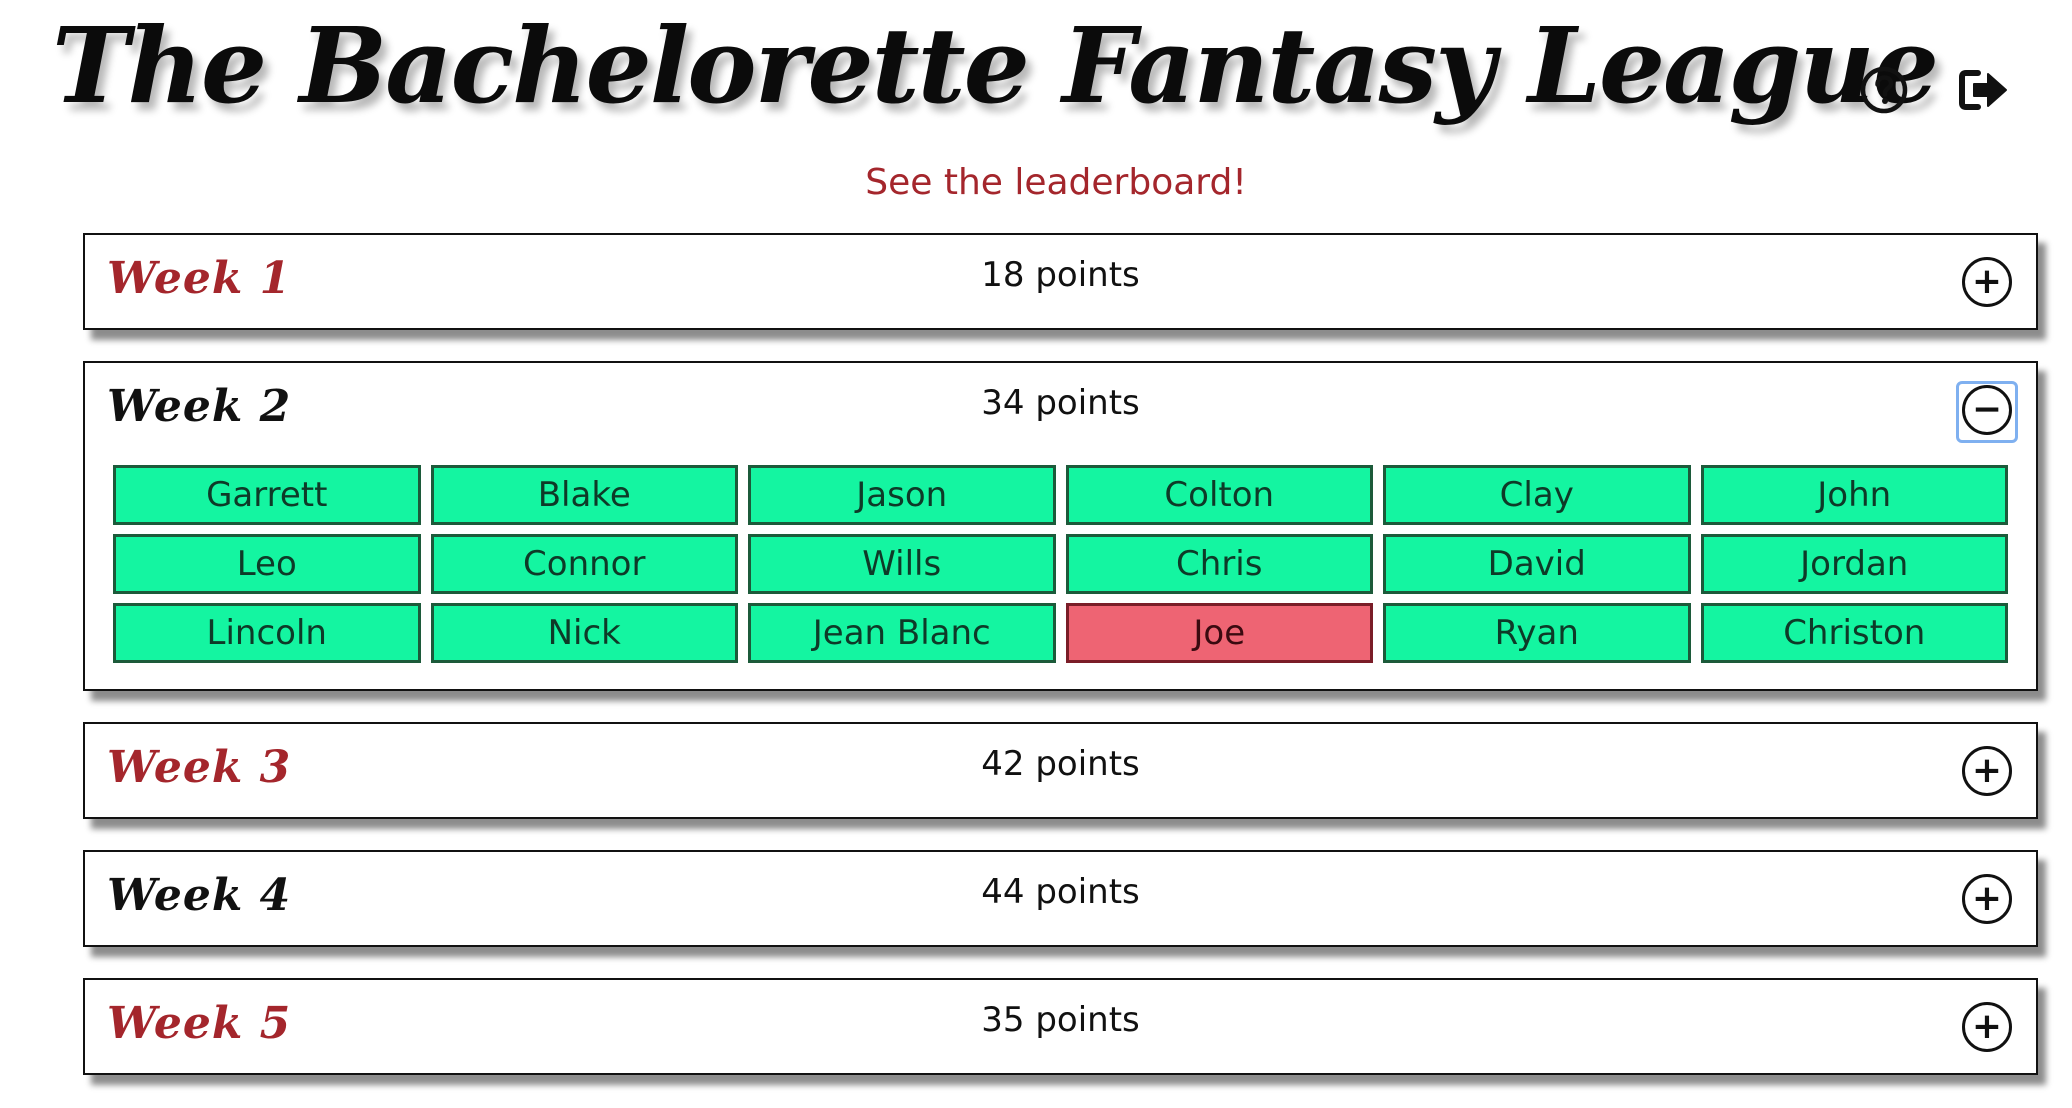 The width and height of the screenshot is (2072, 1108). Describe the element at coordinates (1854, 633) in the screenshot. I see `contestant-chip: Christon` at that location.